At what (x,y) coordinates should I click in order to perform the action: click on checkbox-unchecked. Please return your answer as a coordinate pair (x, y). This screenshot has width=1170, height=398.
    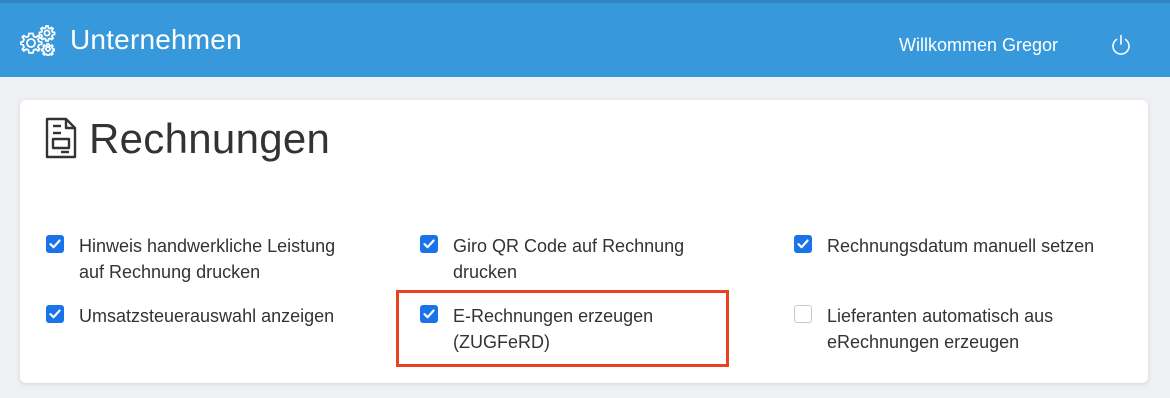
    Looking at the image, I should click on (803, 314).